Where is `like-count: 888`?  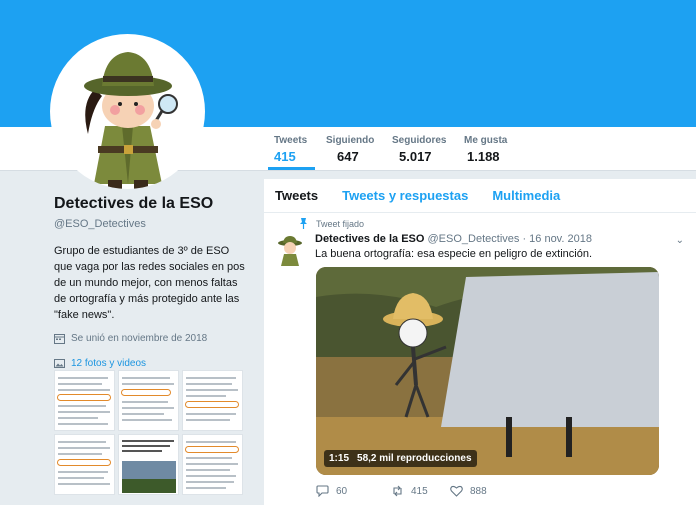
like-count: 888 is located at coordinates (478, 491).